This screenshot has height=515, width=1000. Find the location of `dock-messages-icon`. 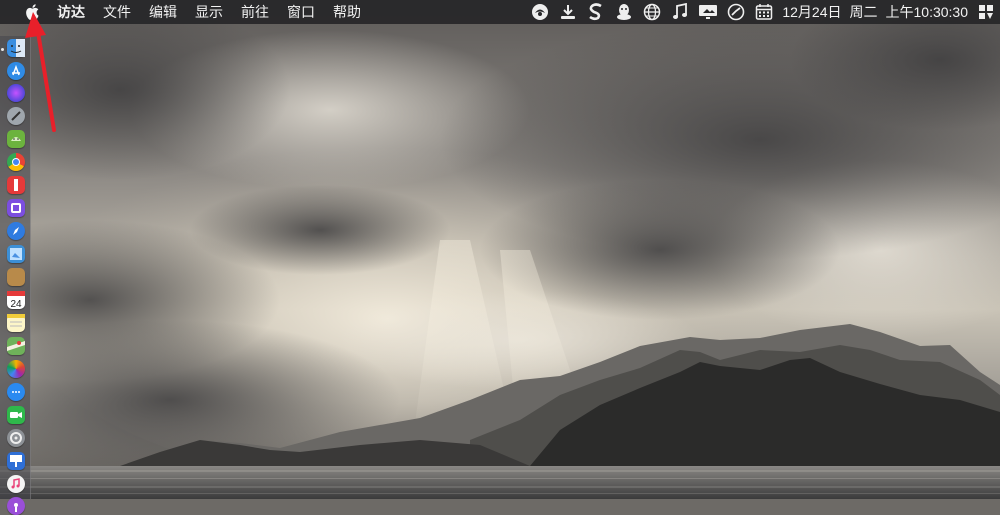

dock-messages-icon is located at coordinates (16, 392).